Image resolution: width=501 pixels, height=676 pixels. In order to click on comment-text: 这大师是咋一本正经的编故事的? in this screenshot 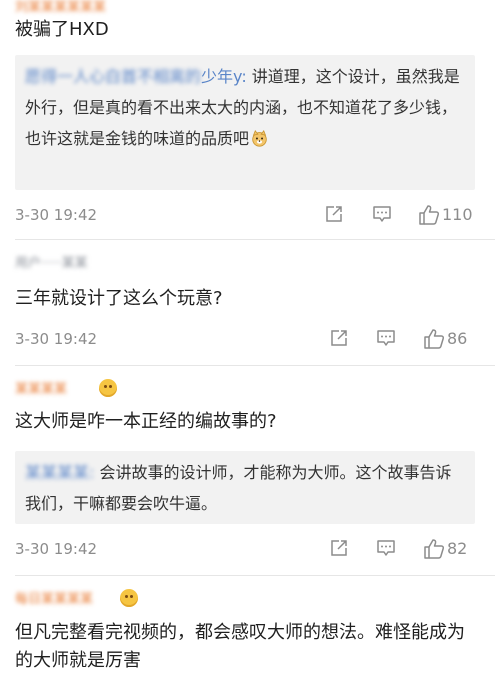, I will do `click(146, 421)`.